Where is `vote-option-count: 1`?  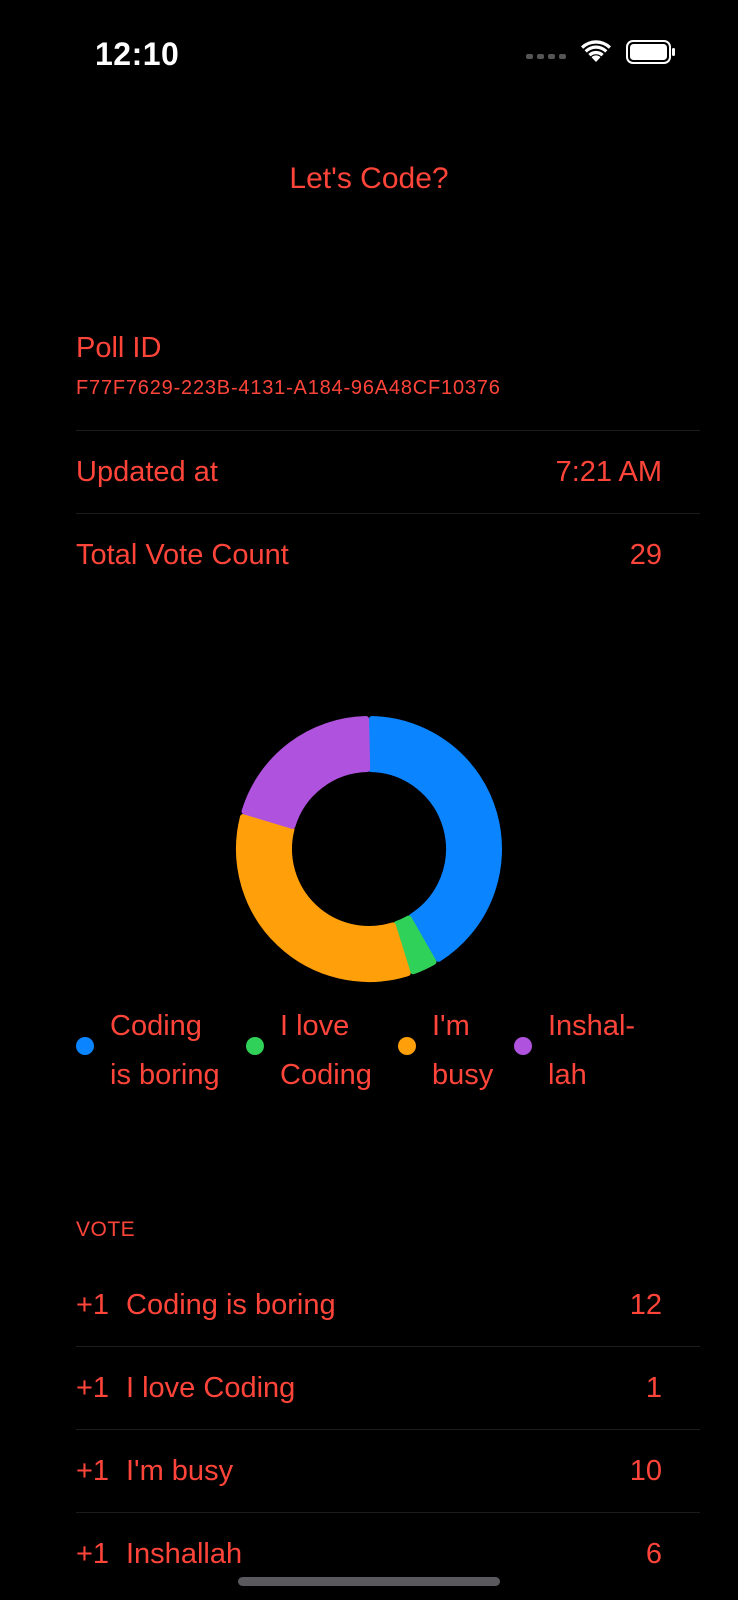 vote-option-count: 1 is located at coordinates (653, 1387).